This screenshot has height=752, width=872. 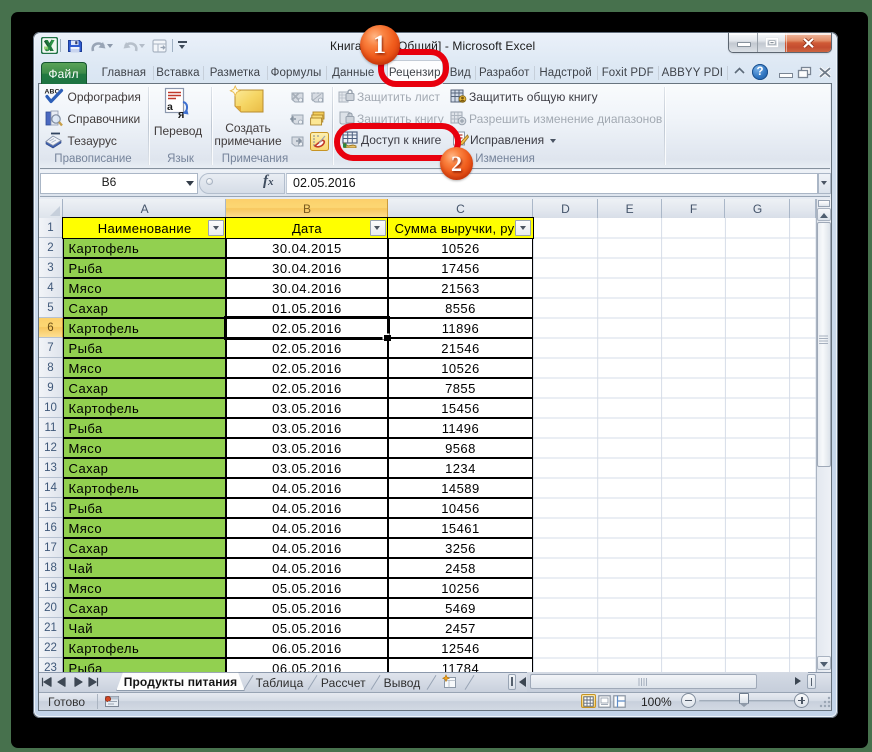 What do you see at coordinates (170, 107) in the screenshot?
I see `svg-text: а` at bounding box center [170, 107].